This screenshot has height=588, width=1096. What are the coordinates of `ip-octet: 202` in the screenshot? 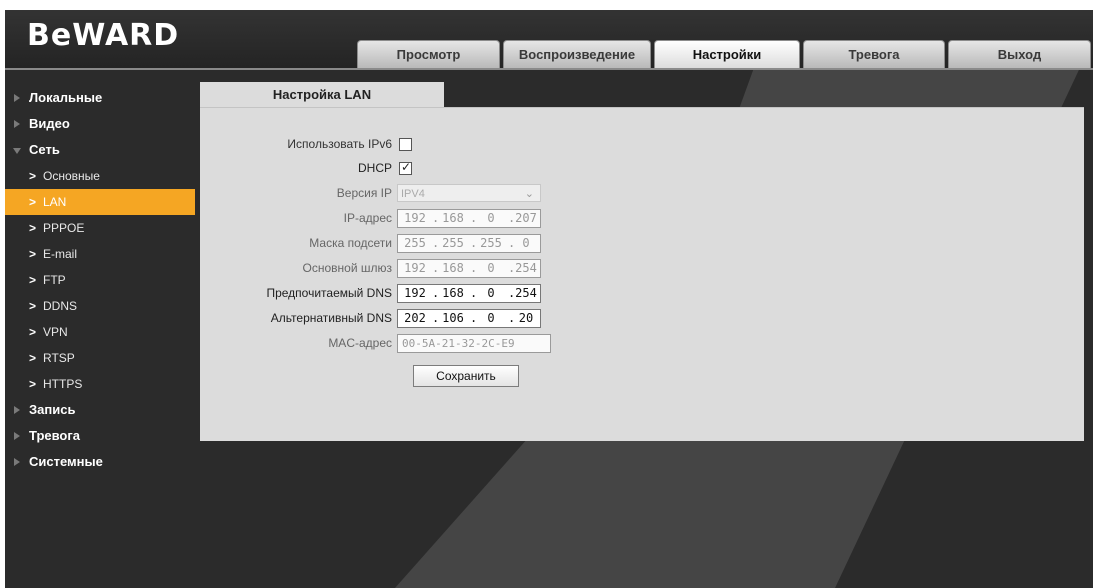 It's located at (415, 318).